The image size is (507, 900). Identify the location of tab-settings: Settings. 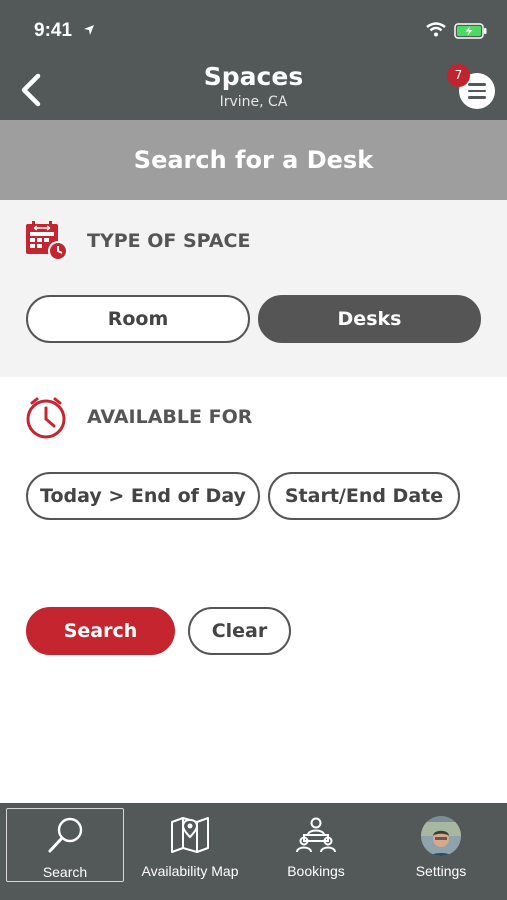
(441, 845).